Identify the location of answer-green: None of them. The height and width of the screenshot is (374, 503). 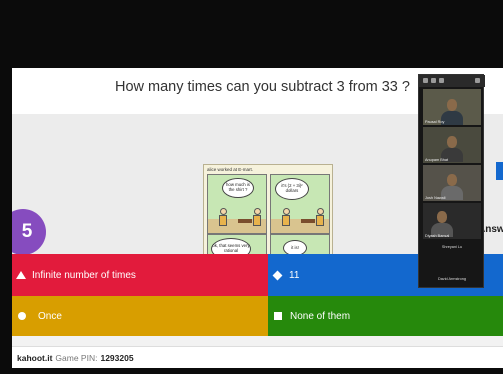
(385, 316).